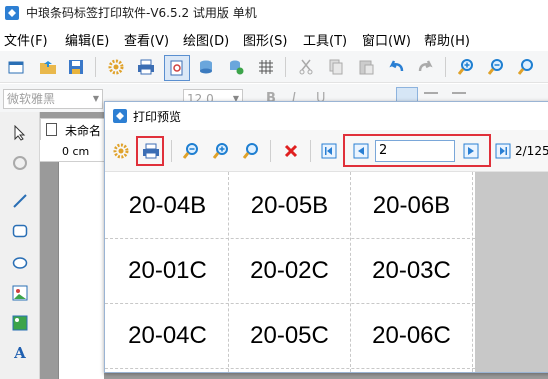  What do you see at coordinates (326, 116) in the screenshot?
I see `dialog-title-bar: 打印预览` at bounding box center [326, 116].